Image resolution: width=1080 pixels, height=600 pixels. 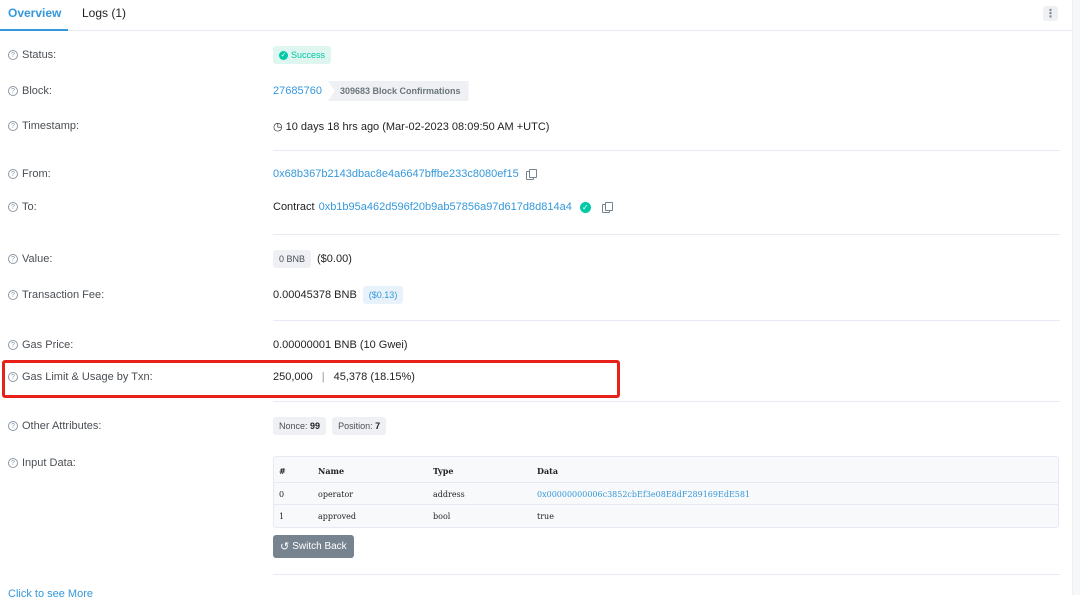 What do you see at coordinates (34, 13) in the screenshot?
I see `tab-overview: Overview` at bounding box center [34, 13].